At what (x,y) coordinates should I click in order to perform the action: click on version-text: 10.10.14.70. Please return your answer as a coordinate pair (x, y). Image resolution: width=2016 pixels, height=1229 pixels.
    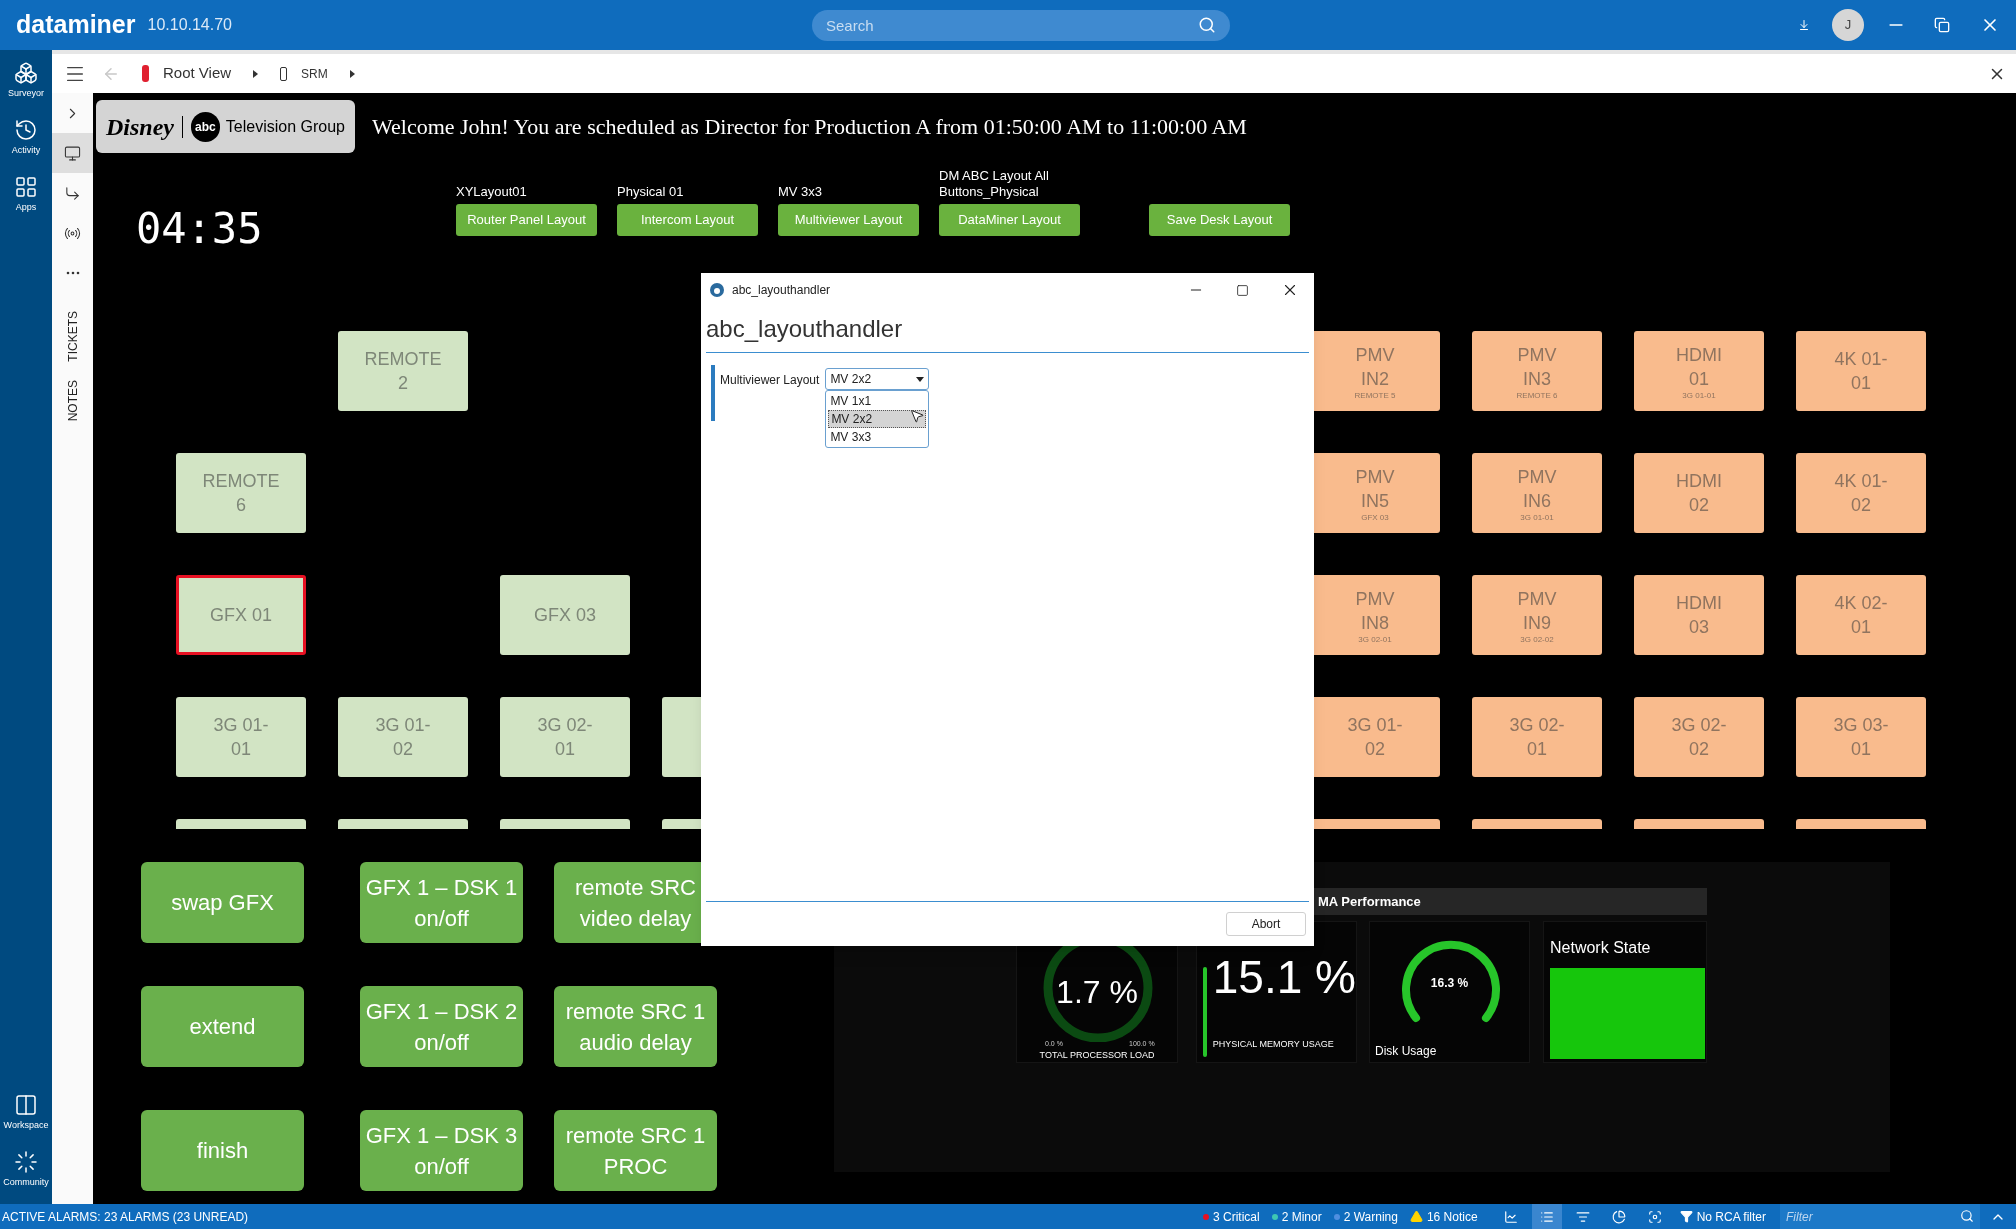
    Looking at the image, I should click on (189, 25).